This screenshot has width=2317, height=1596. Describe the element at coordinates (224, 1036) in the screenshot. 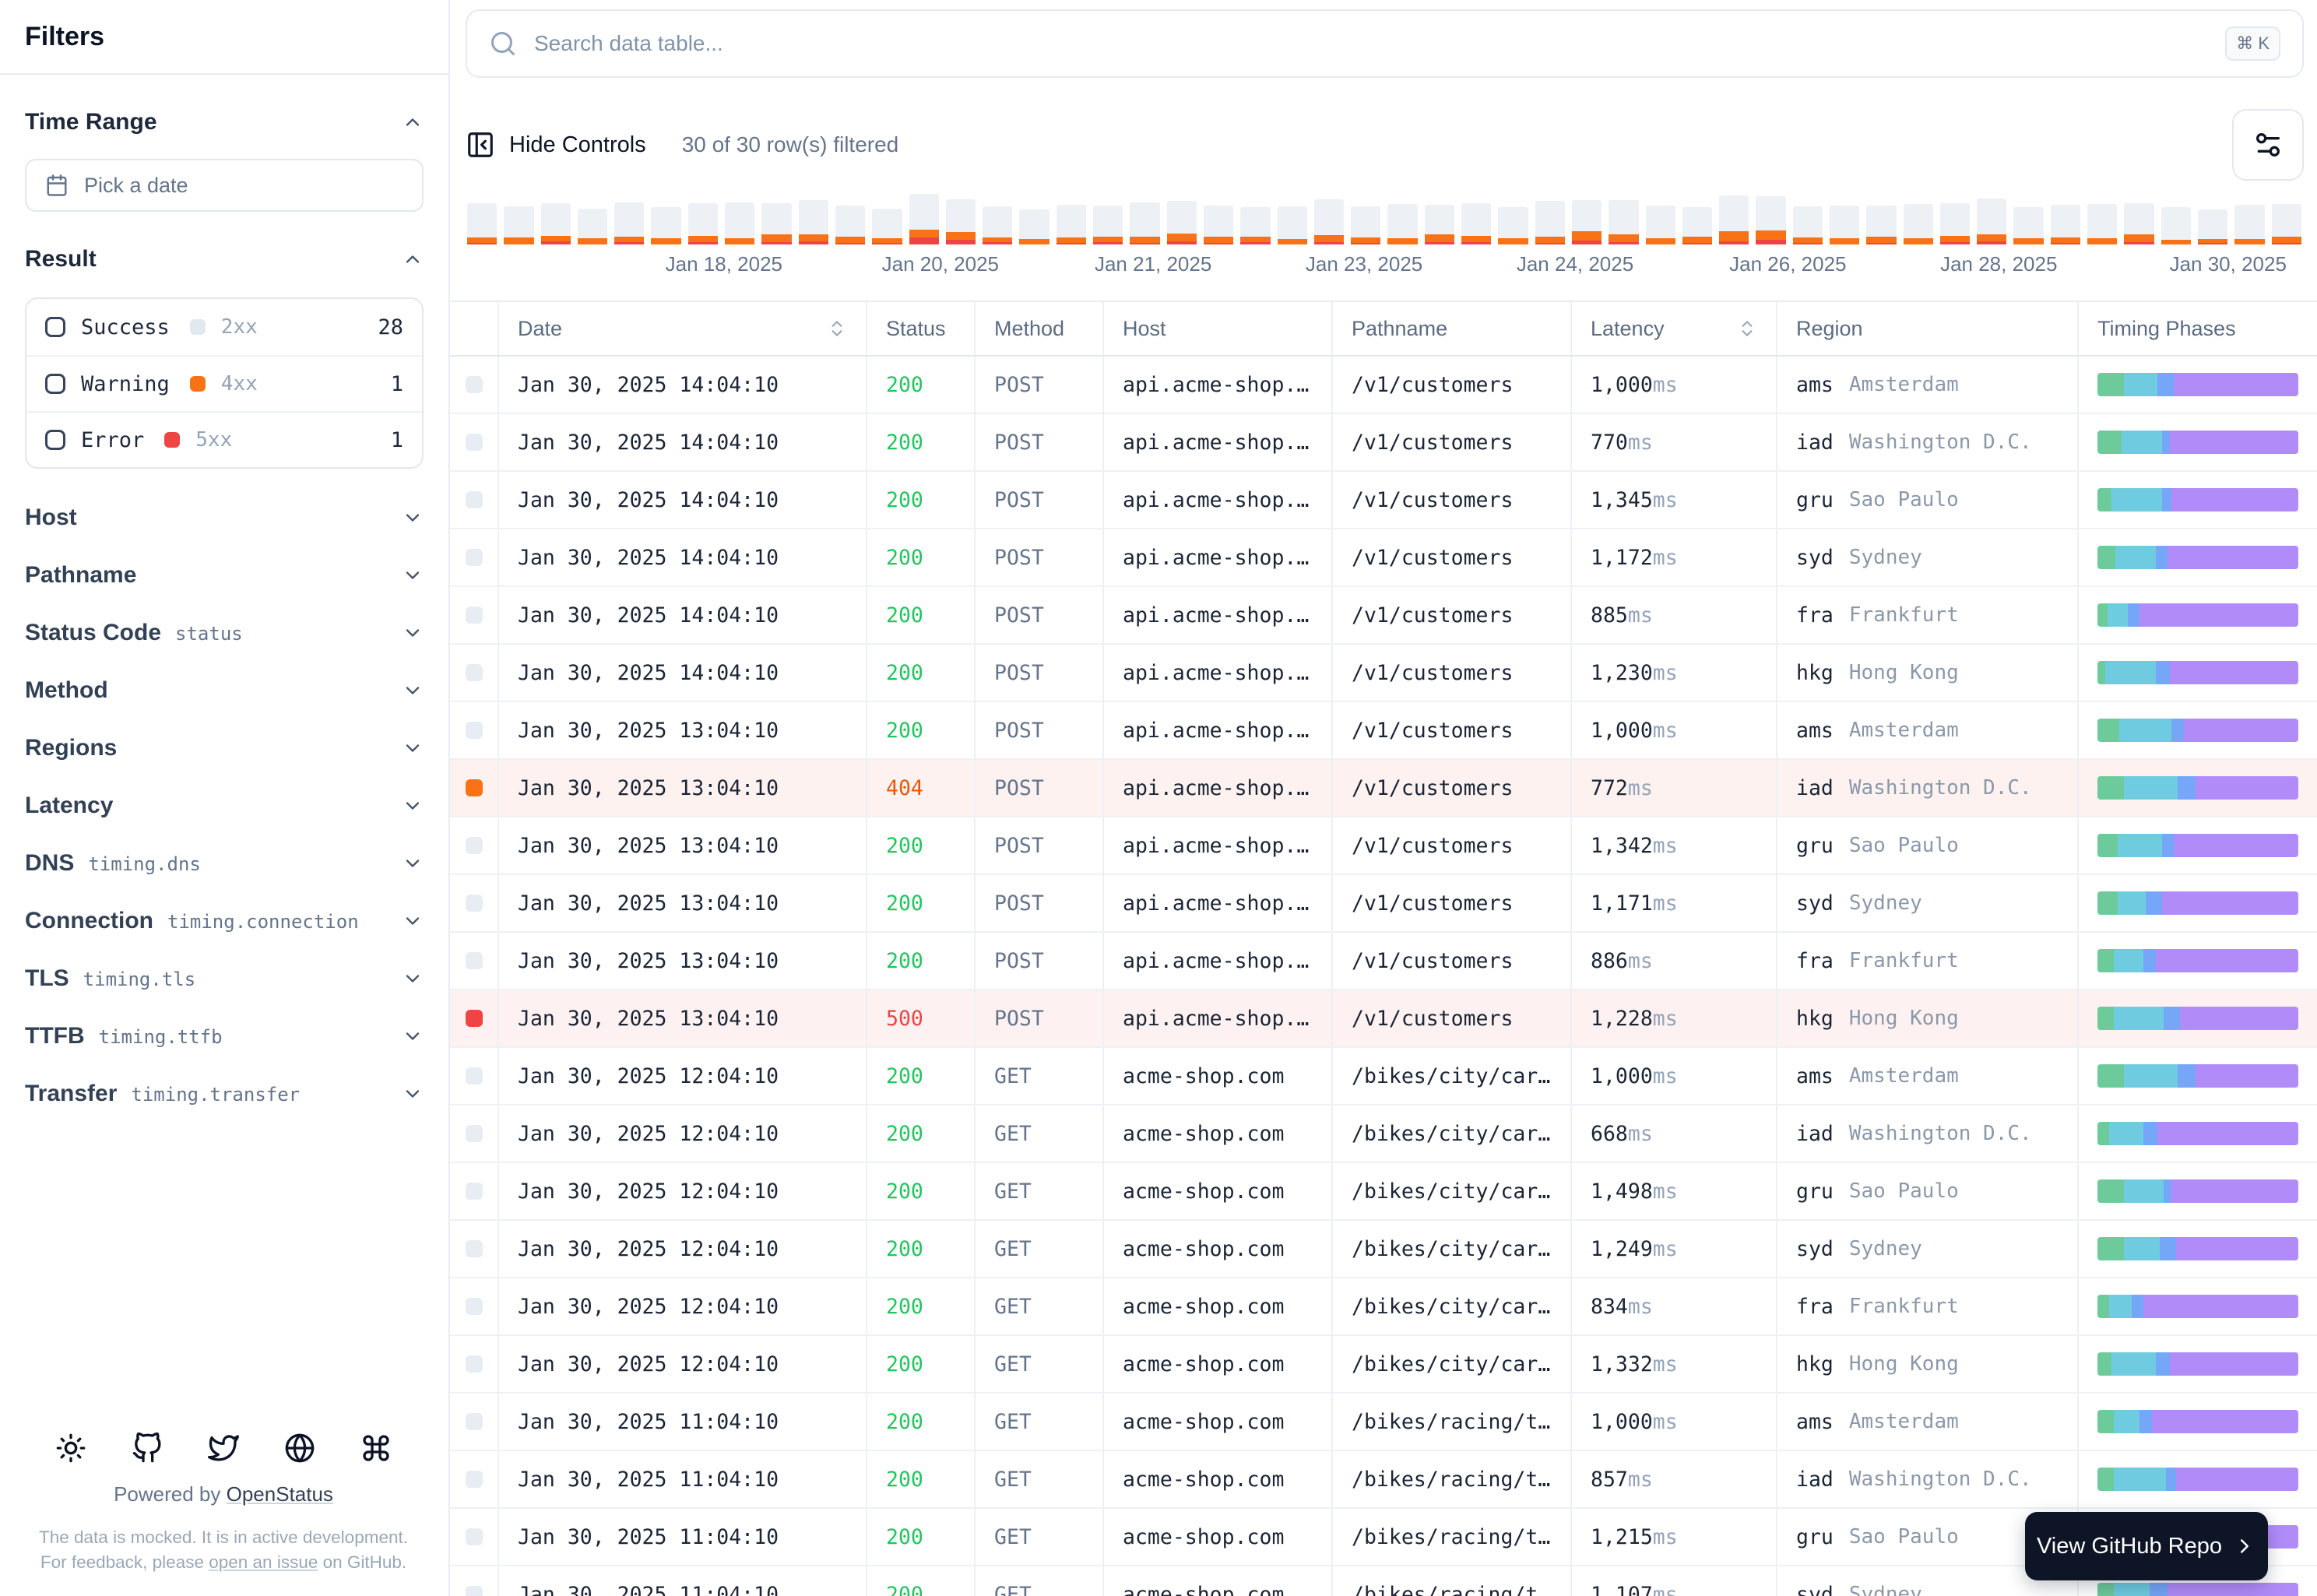

I see `filter-section-ttfb: TTFB timing.ttfb` at that location.